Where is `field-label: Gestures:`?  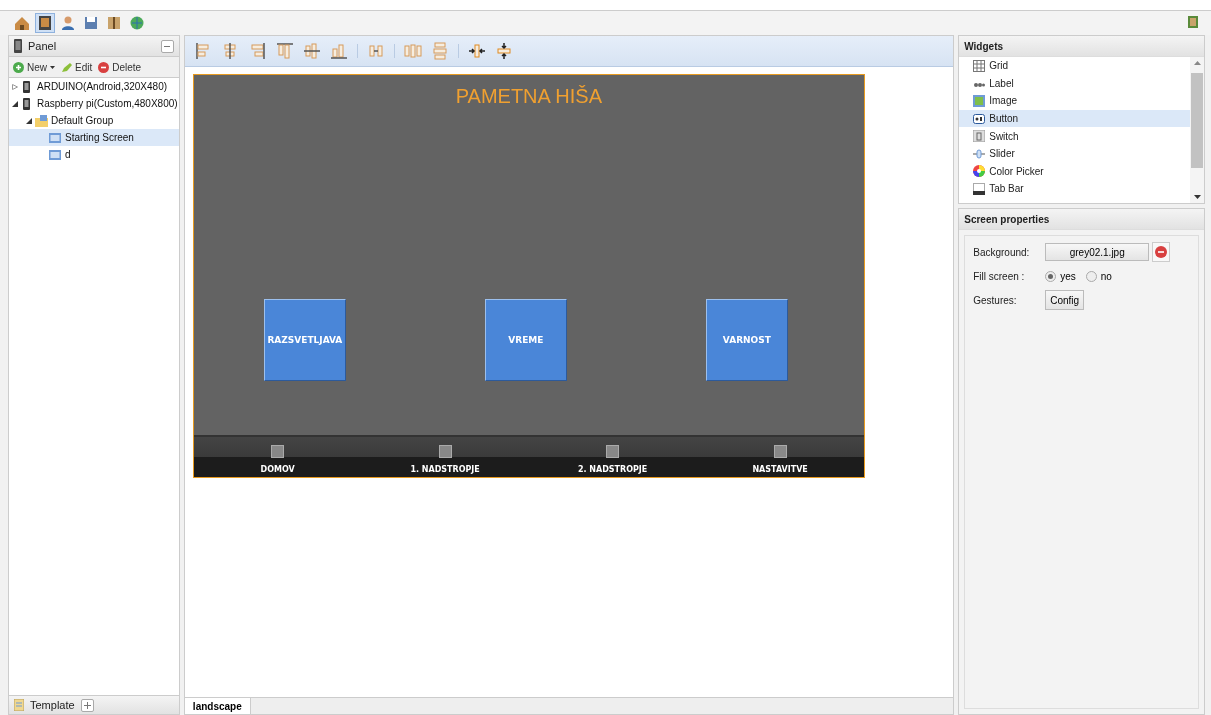 field-label: Gestures: is located at coordinates (995, 300).